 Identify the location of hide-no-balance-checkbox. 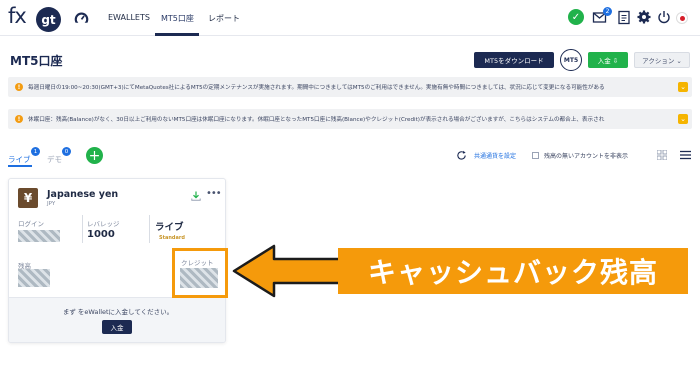
(535, 155).